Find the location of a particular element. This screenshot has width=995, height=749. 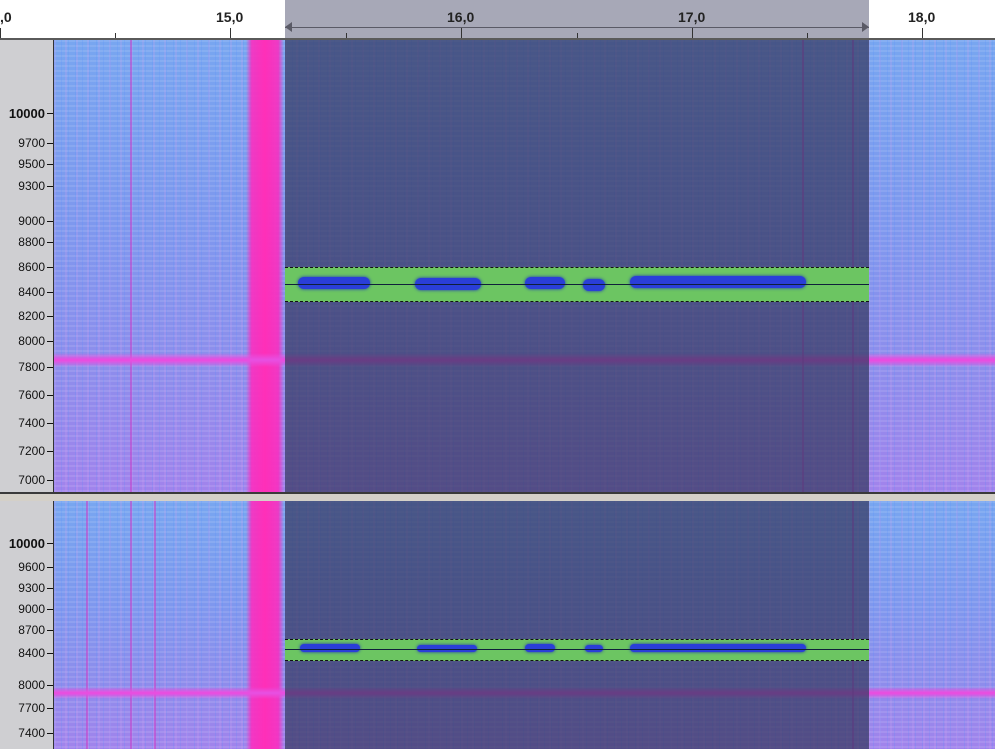

freq-label: 7800 is located at coordinates (31, 367).